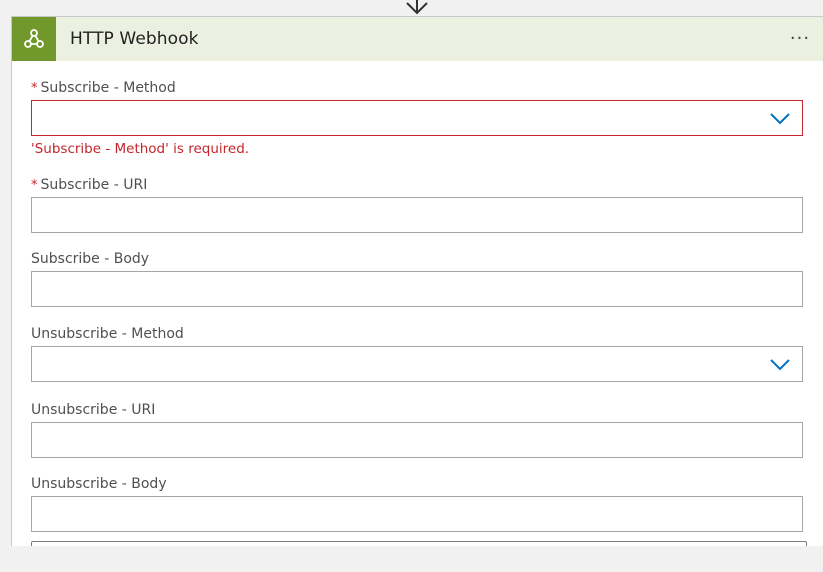  What do you see at coordinates (419, 543) in the screenshot?
I see `next-field-partial` at bounding box center [419, 543].